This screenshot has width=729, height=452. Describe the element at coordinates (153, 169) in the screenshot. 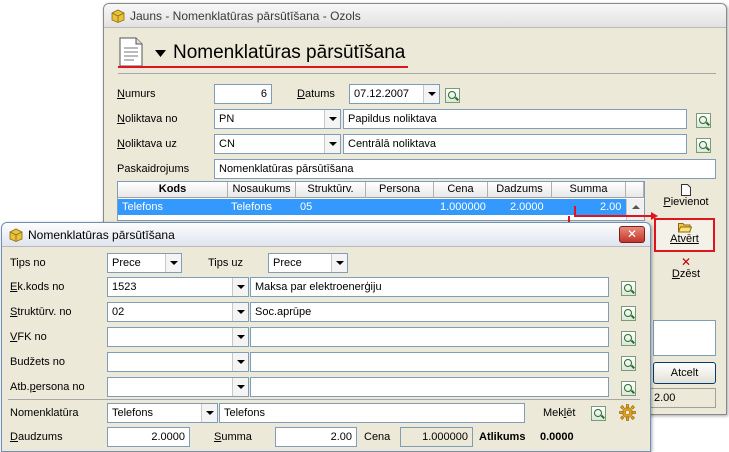

I see `paskaidrojums-label: Paskaidrojums` at that location.